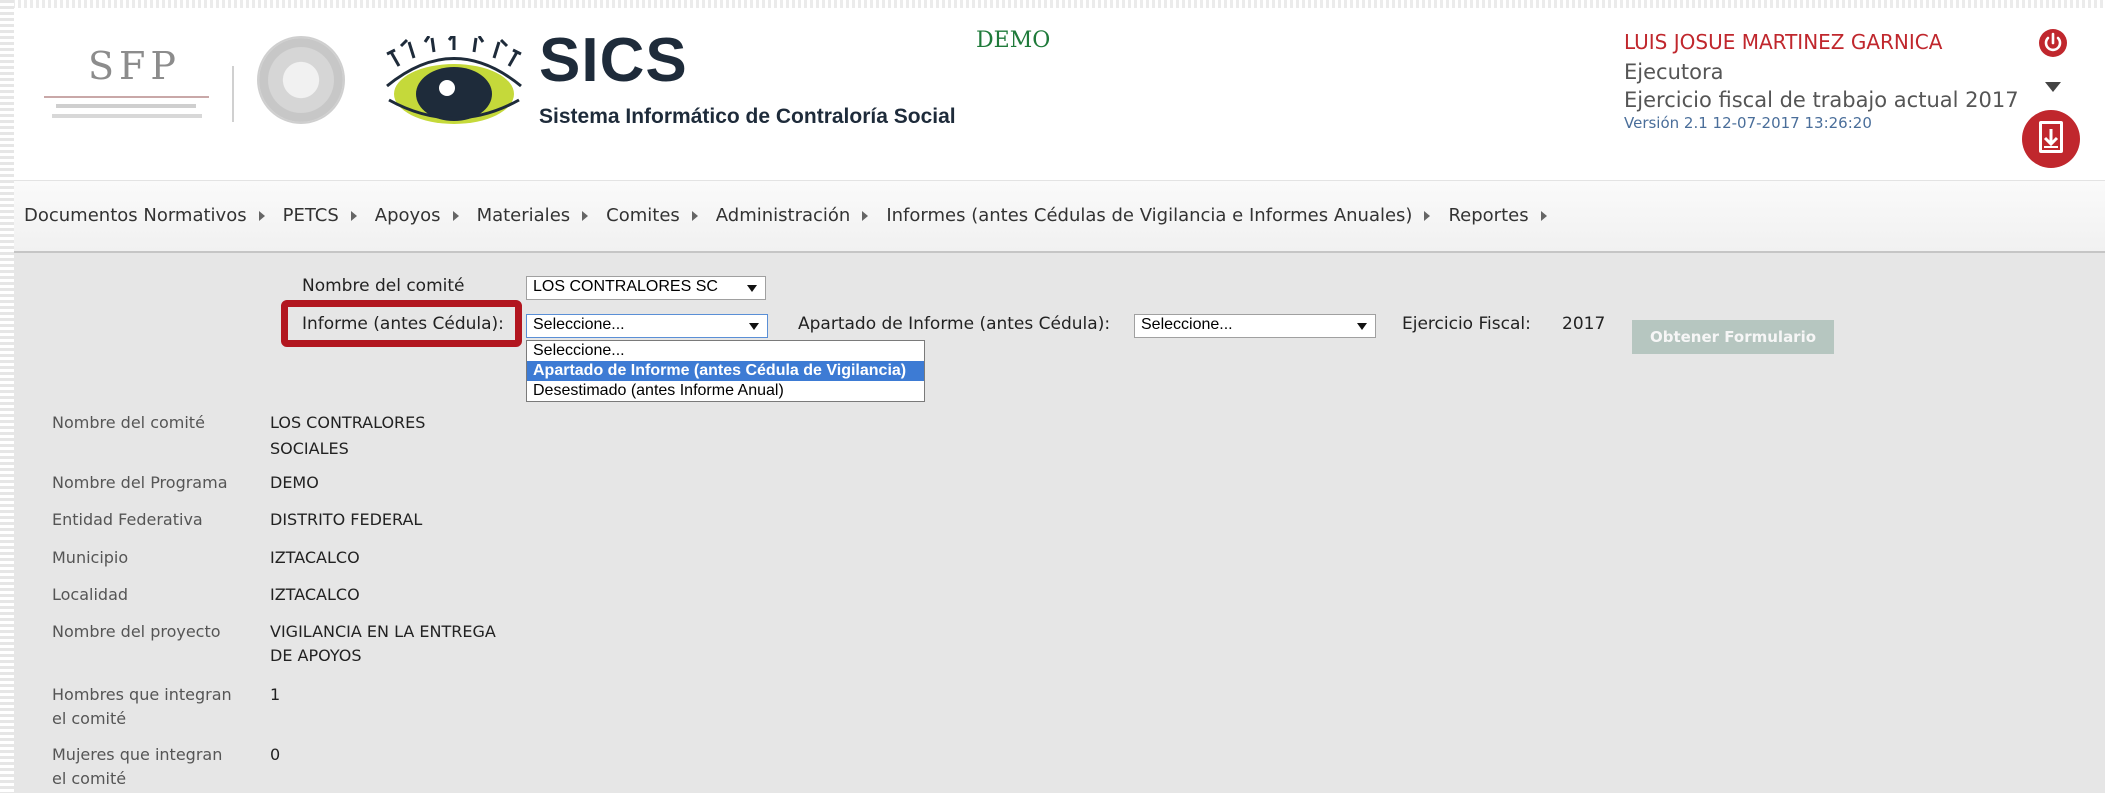 The image size is (2105, 793). Describe the element at coordinates (126, 106) in the screenshot. I see `sfp-logo-subline` at that location.